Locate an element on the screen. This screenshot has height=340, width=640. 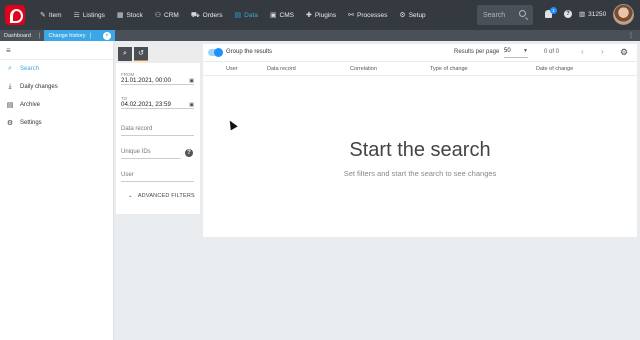
system-icon: ▥ is located at coordinates (582, 14).